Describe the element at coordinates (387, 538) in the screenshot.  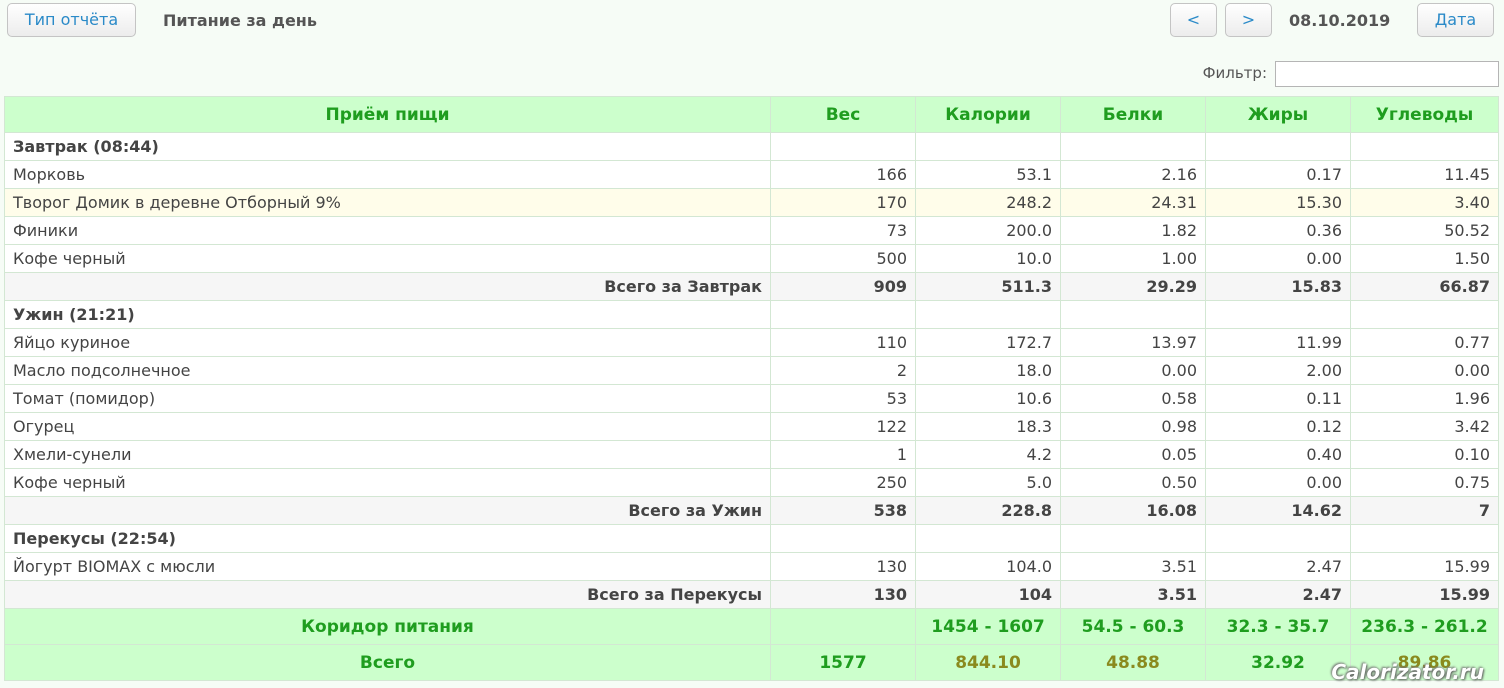
I see `cell-name: Перекусы (22:54)` at that location.